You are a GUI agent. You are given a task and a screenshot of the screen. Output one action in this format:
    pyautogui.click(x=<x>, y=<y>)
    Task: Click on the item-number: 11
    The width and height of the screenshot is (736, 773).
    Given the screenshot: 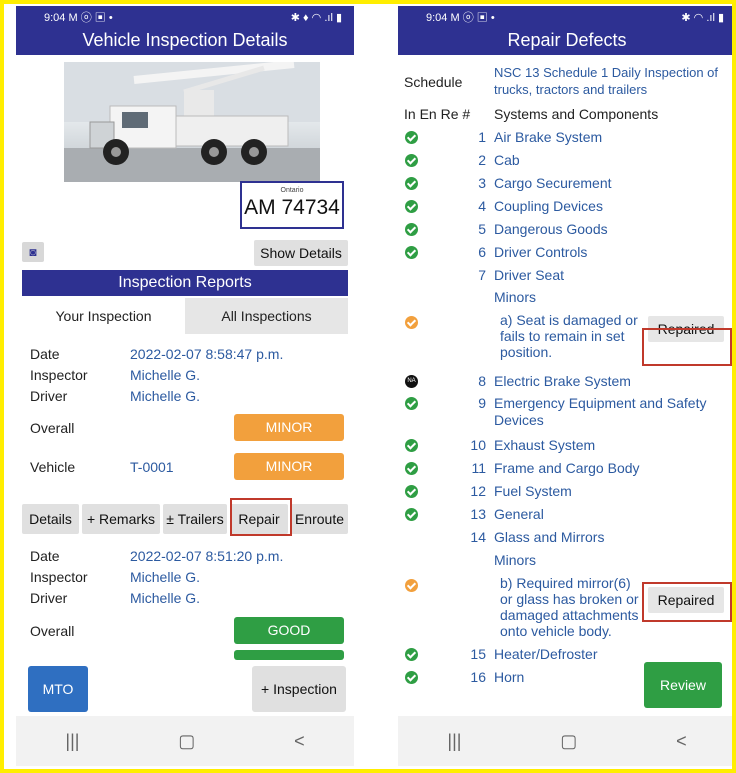 What is the action you would take?
    pyautogui.click(x=478, y=468)
    